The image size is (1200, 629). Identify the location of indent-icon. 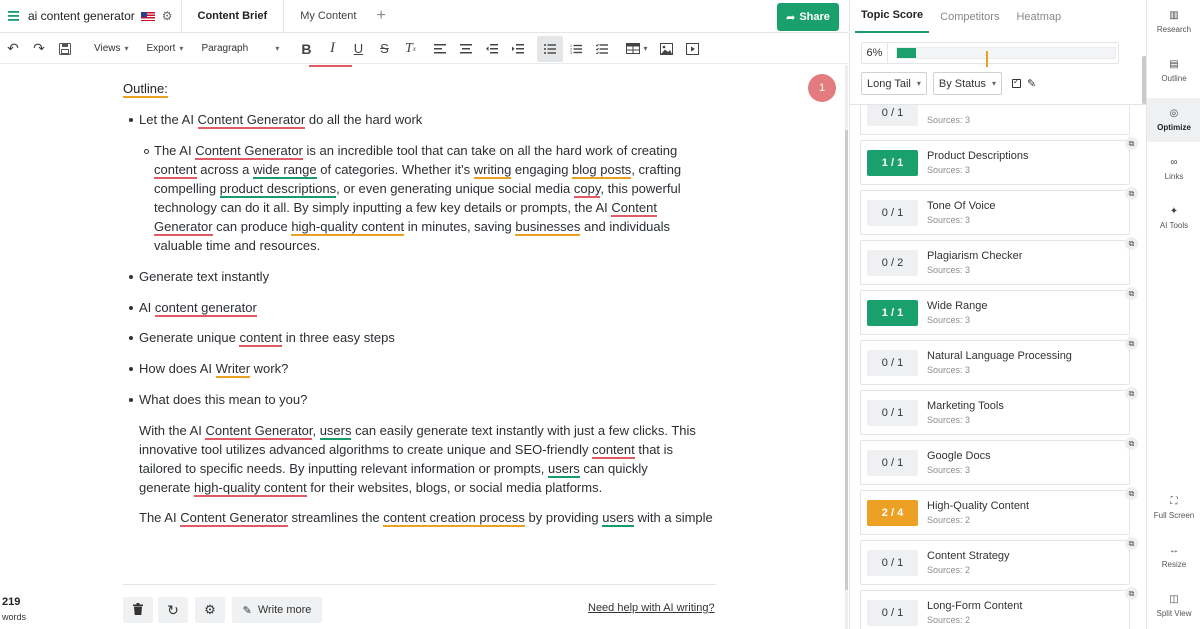
(518, 49).